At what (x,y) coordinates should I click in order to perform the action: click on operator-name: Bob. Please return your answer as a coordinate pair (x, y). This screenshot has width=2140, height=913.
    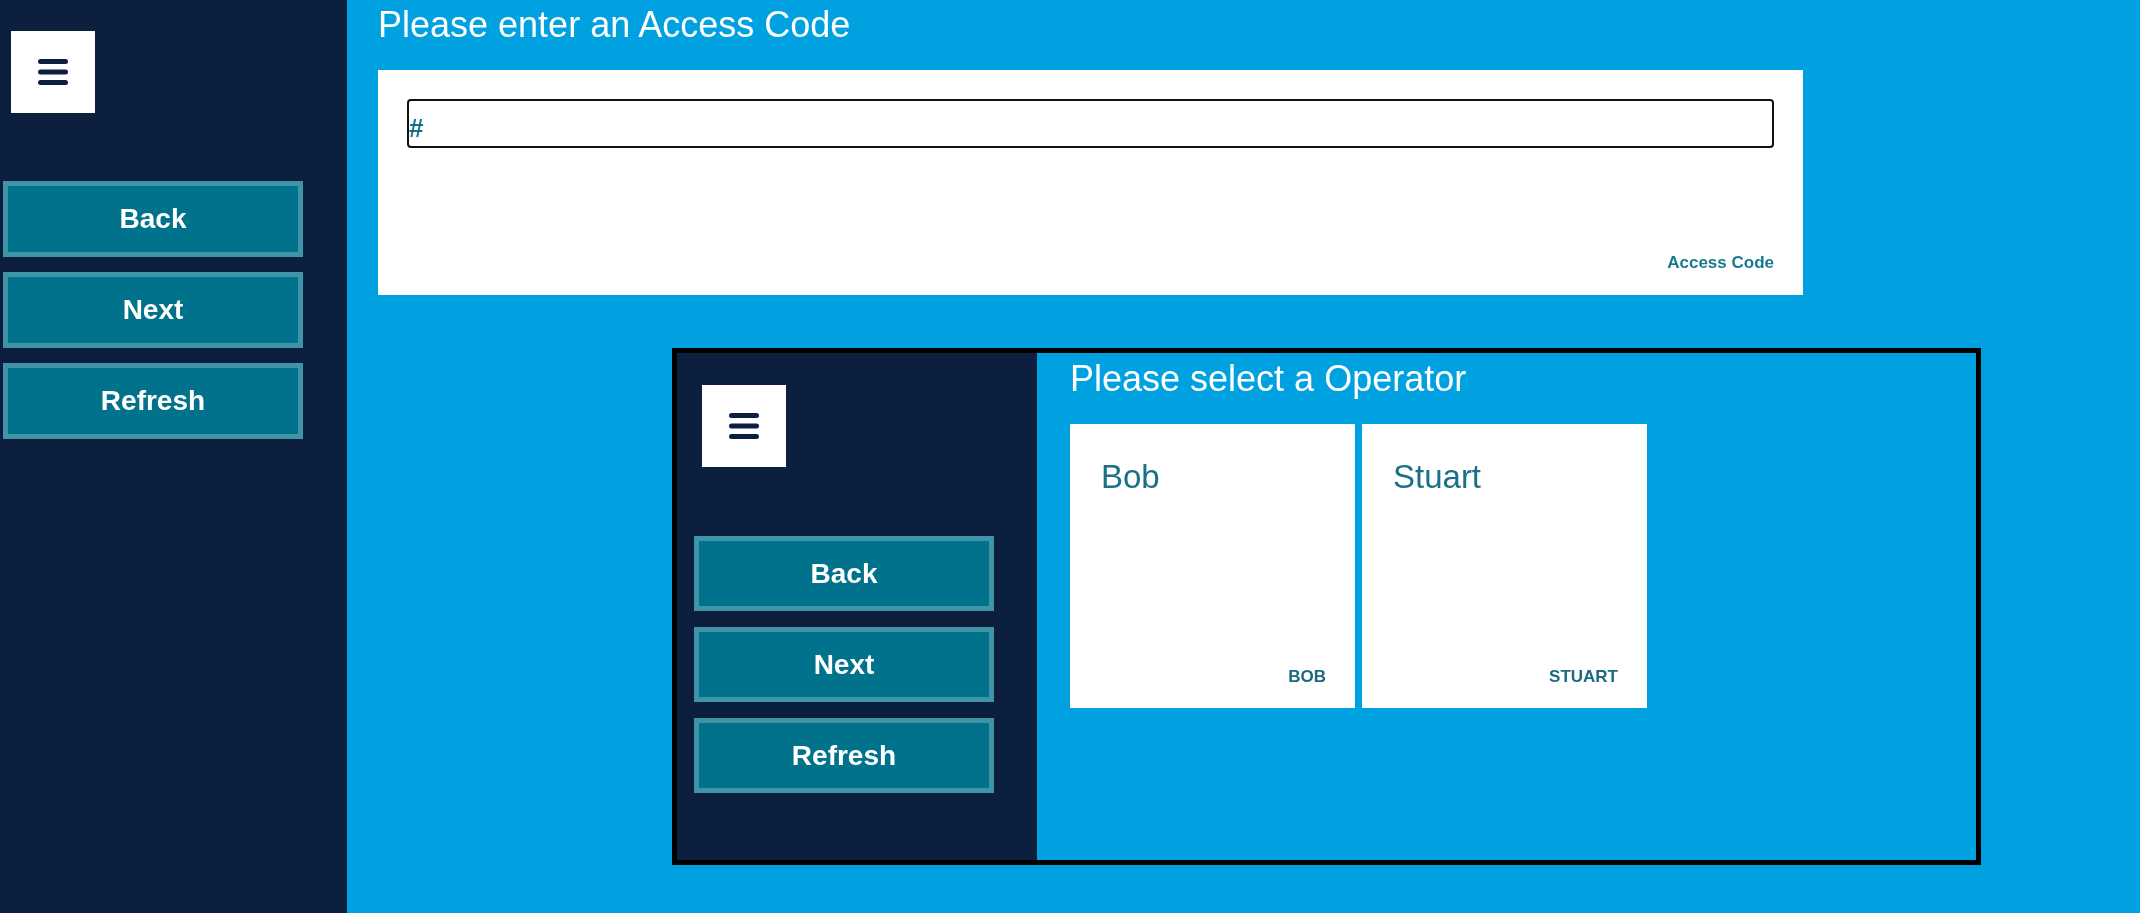
    Looking at the image, I should click on (1130, 476).